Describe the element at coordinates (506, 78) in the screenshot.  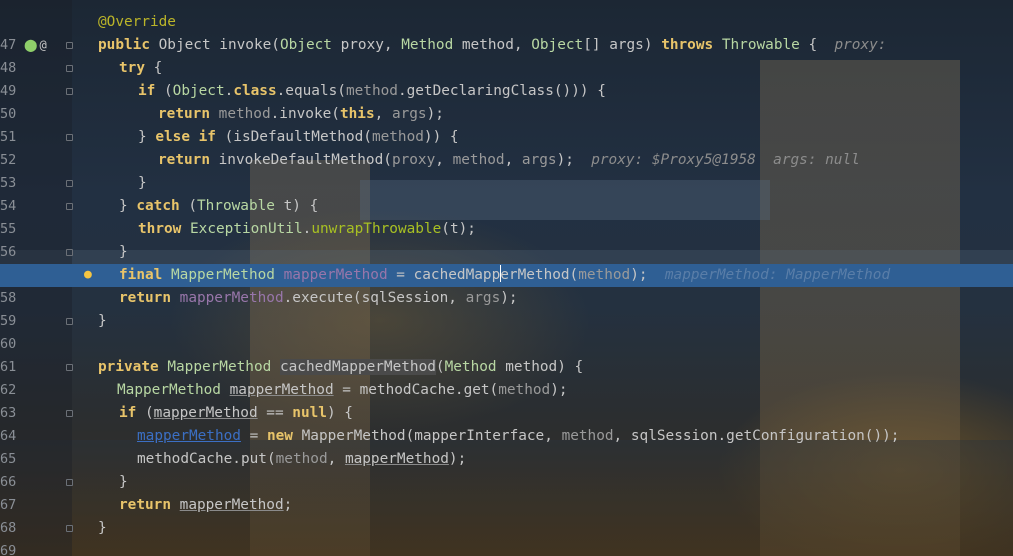
I see `code-line-49: 49 try {` at that location.